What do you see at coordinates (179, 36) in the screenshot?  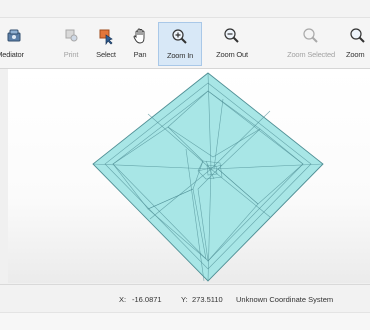 I see `zoom-in-icon` at bounding box center [179, 36].